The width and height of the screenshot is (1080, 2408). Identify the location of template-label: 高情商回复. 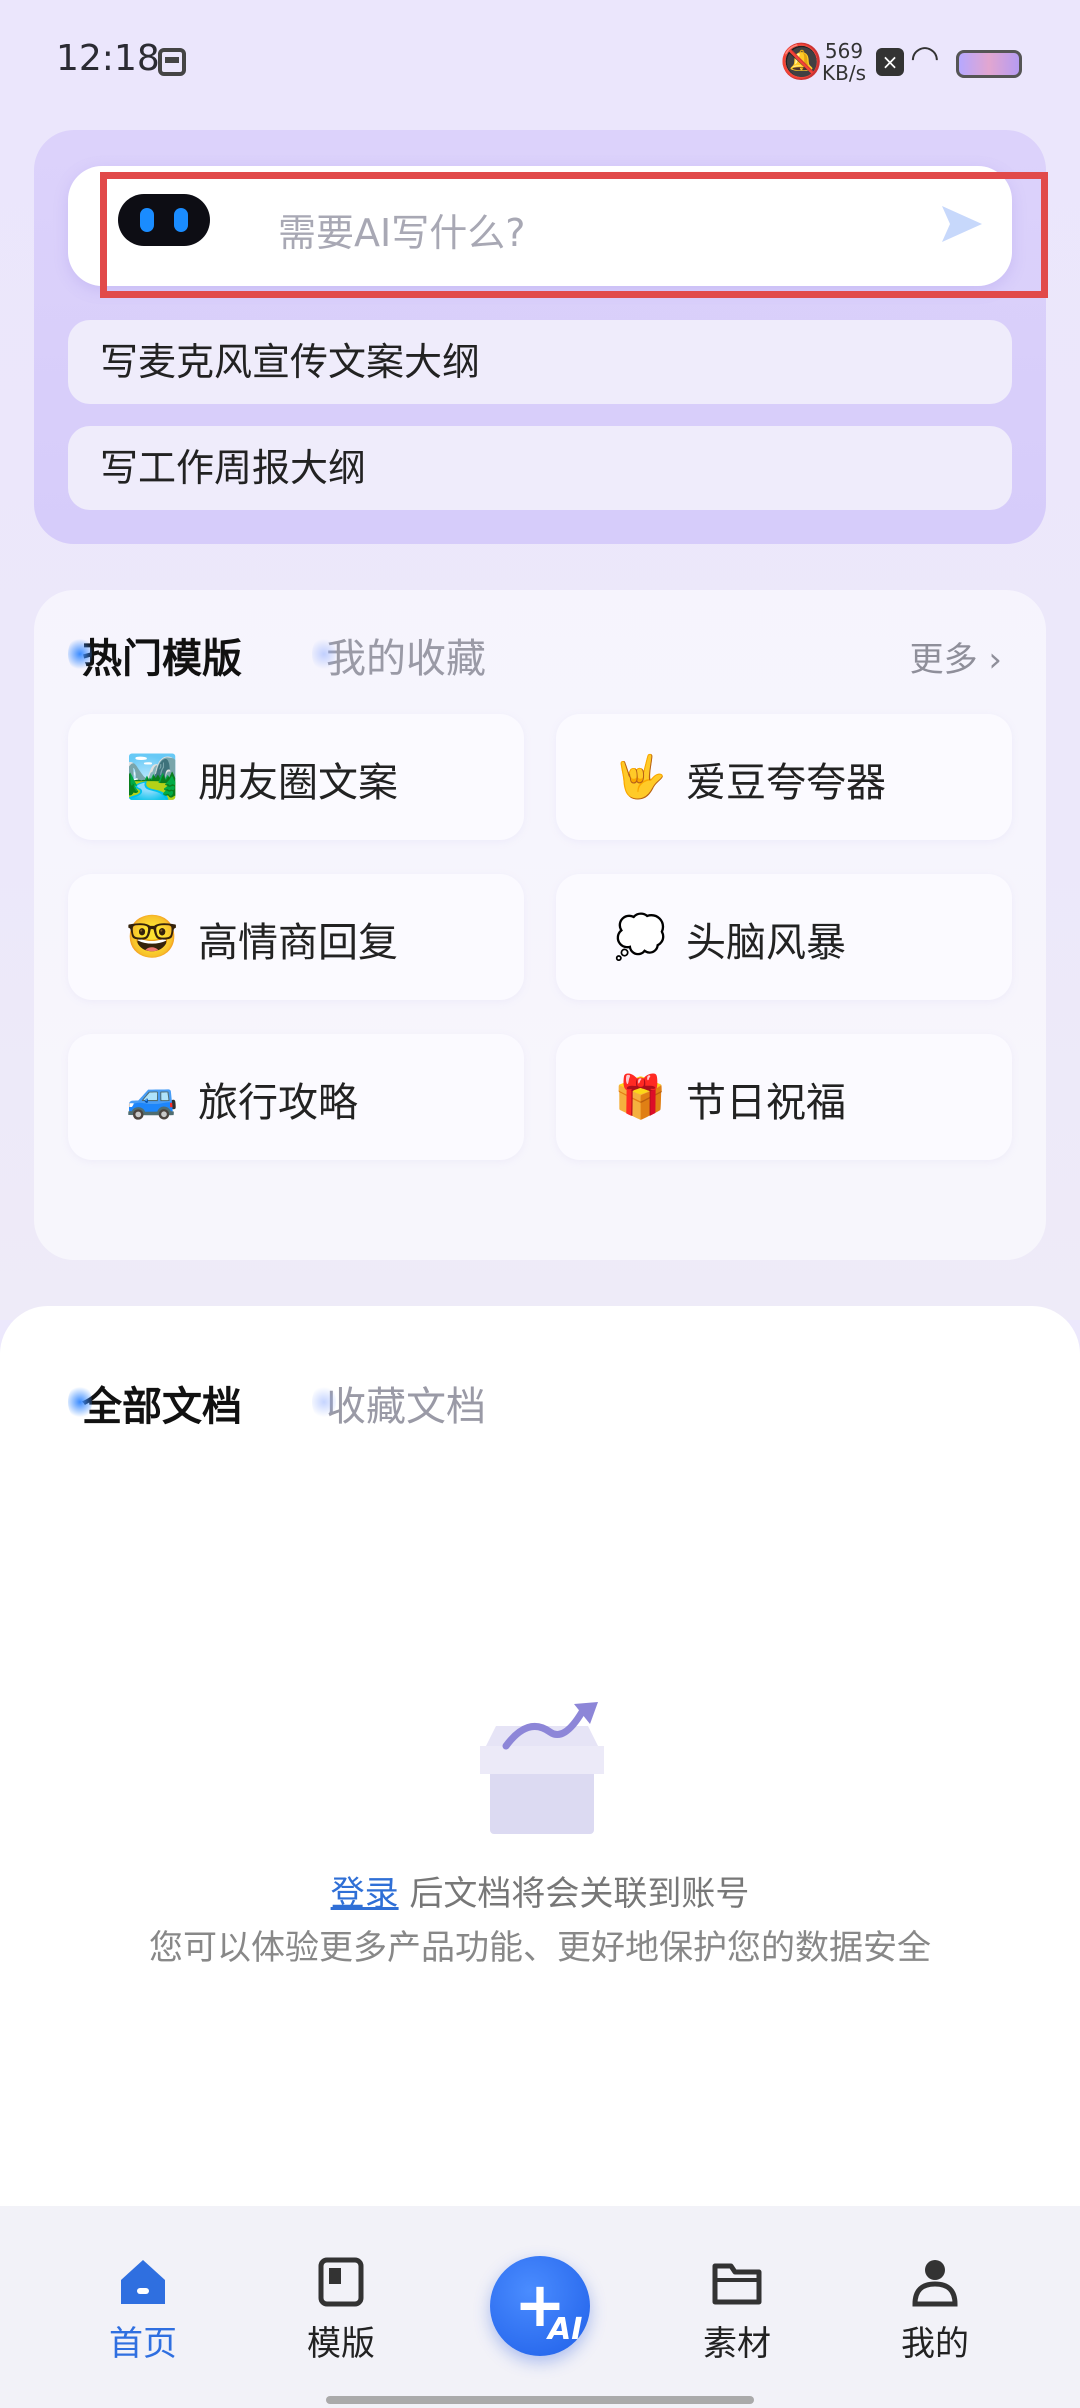
(298, 943).